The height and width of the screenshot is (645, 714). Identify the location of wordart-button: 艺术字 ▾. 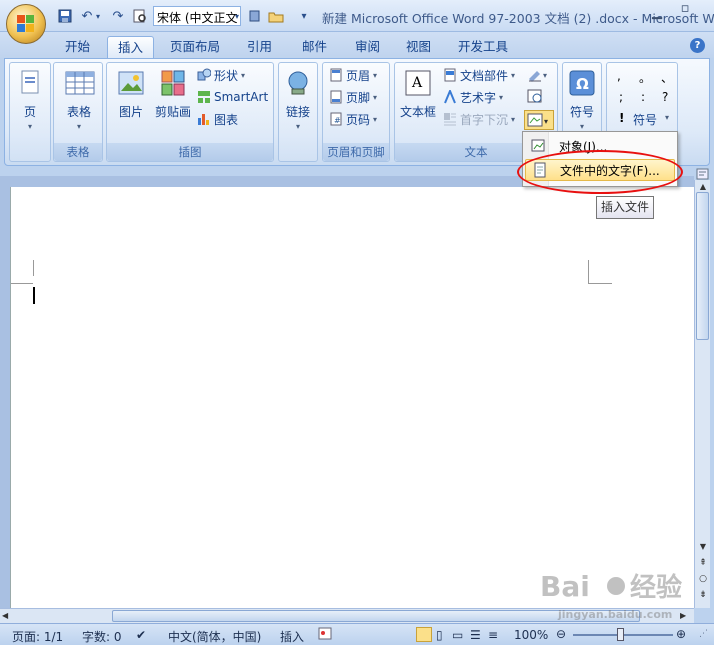
(473, 97).